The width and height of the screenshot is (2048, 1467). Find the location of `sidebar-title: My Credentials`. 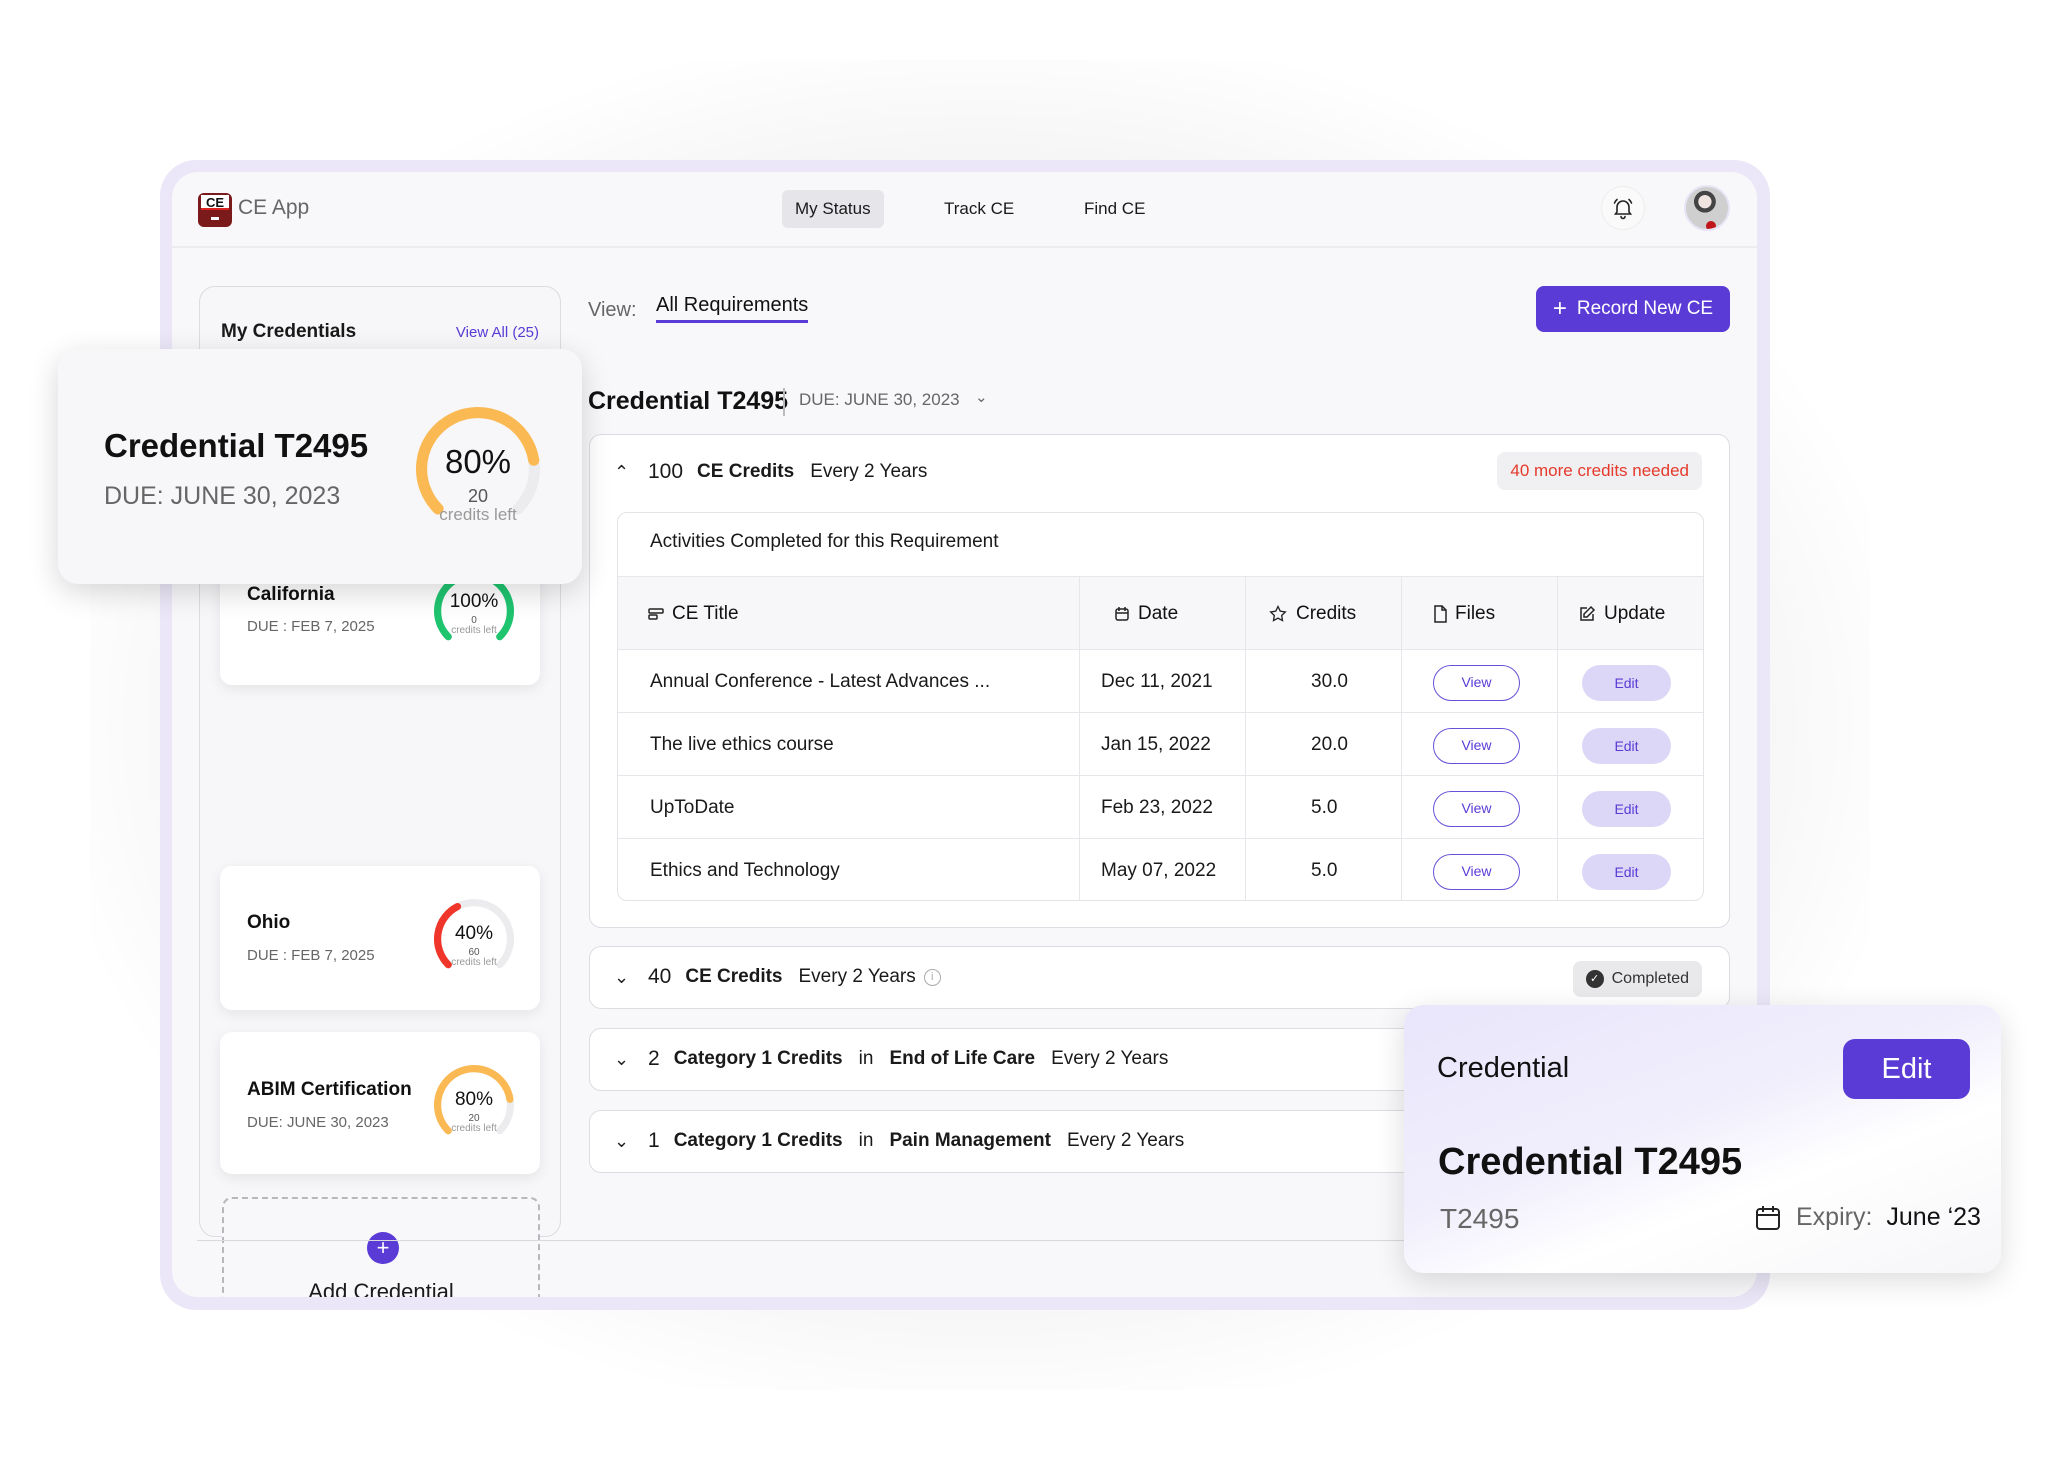

sidebar-title: My Credentials is located at coordinates (289, 331).